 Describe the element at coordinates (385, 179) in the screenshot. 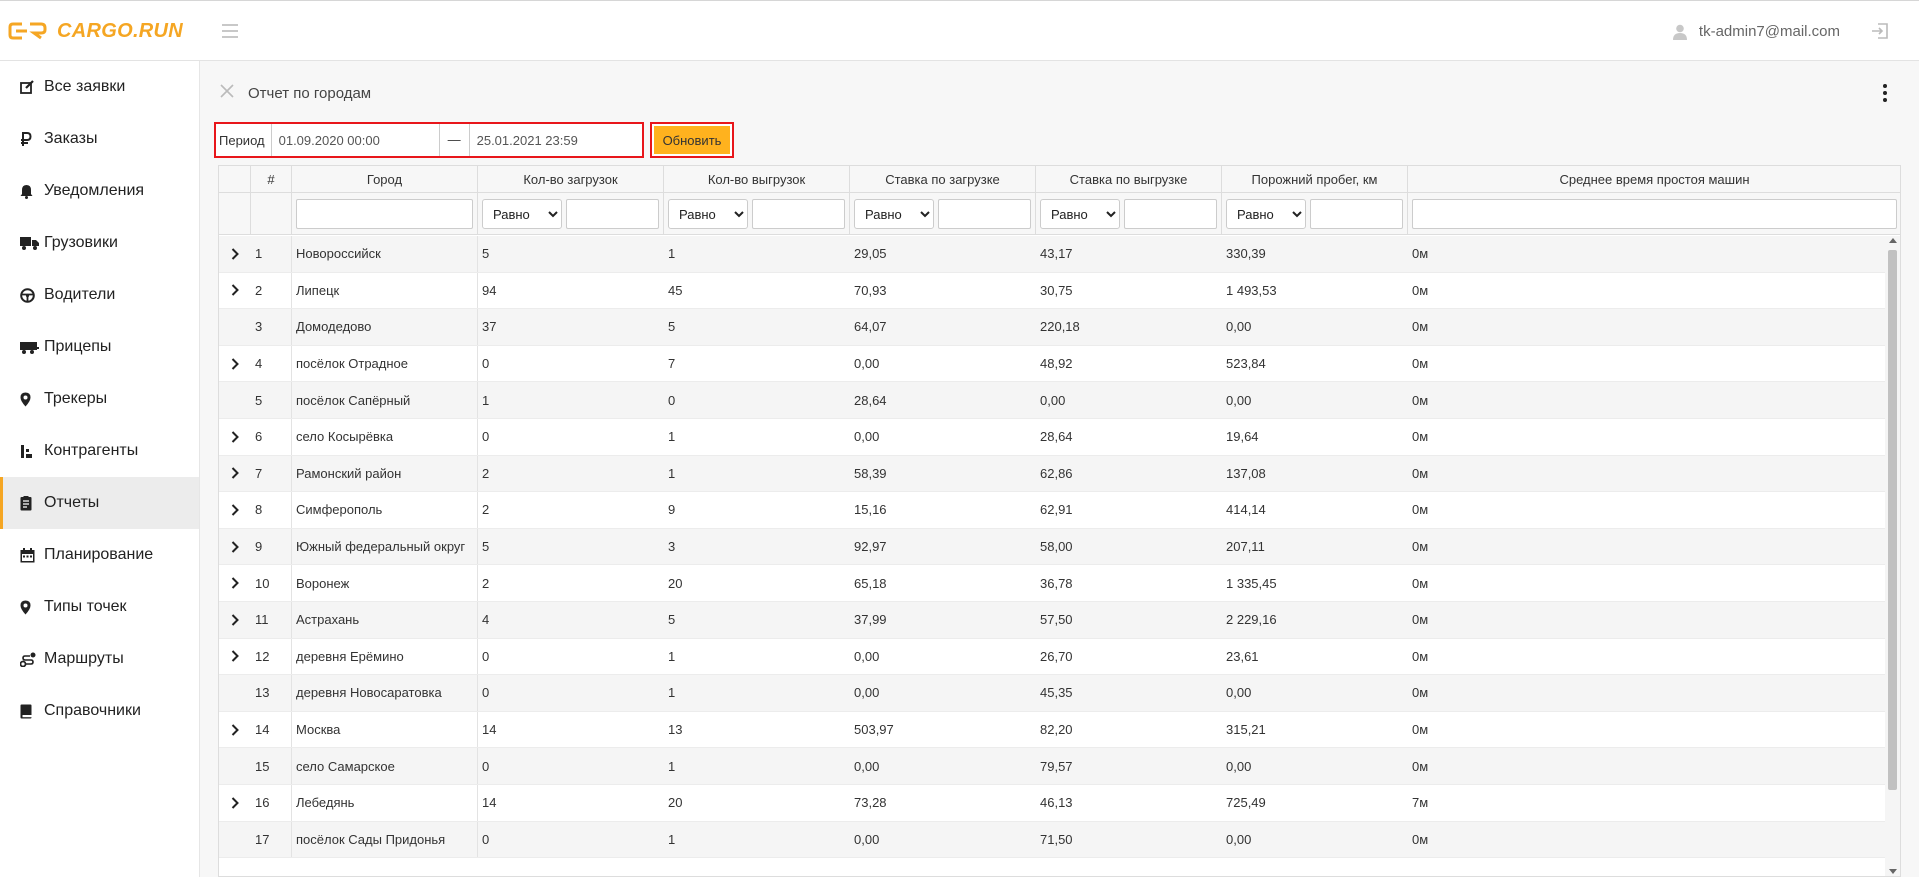

I see `column-header-city: Город` at that location.